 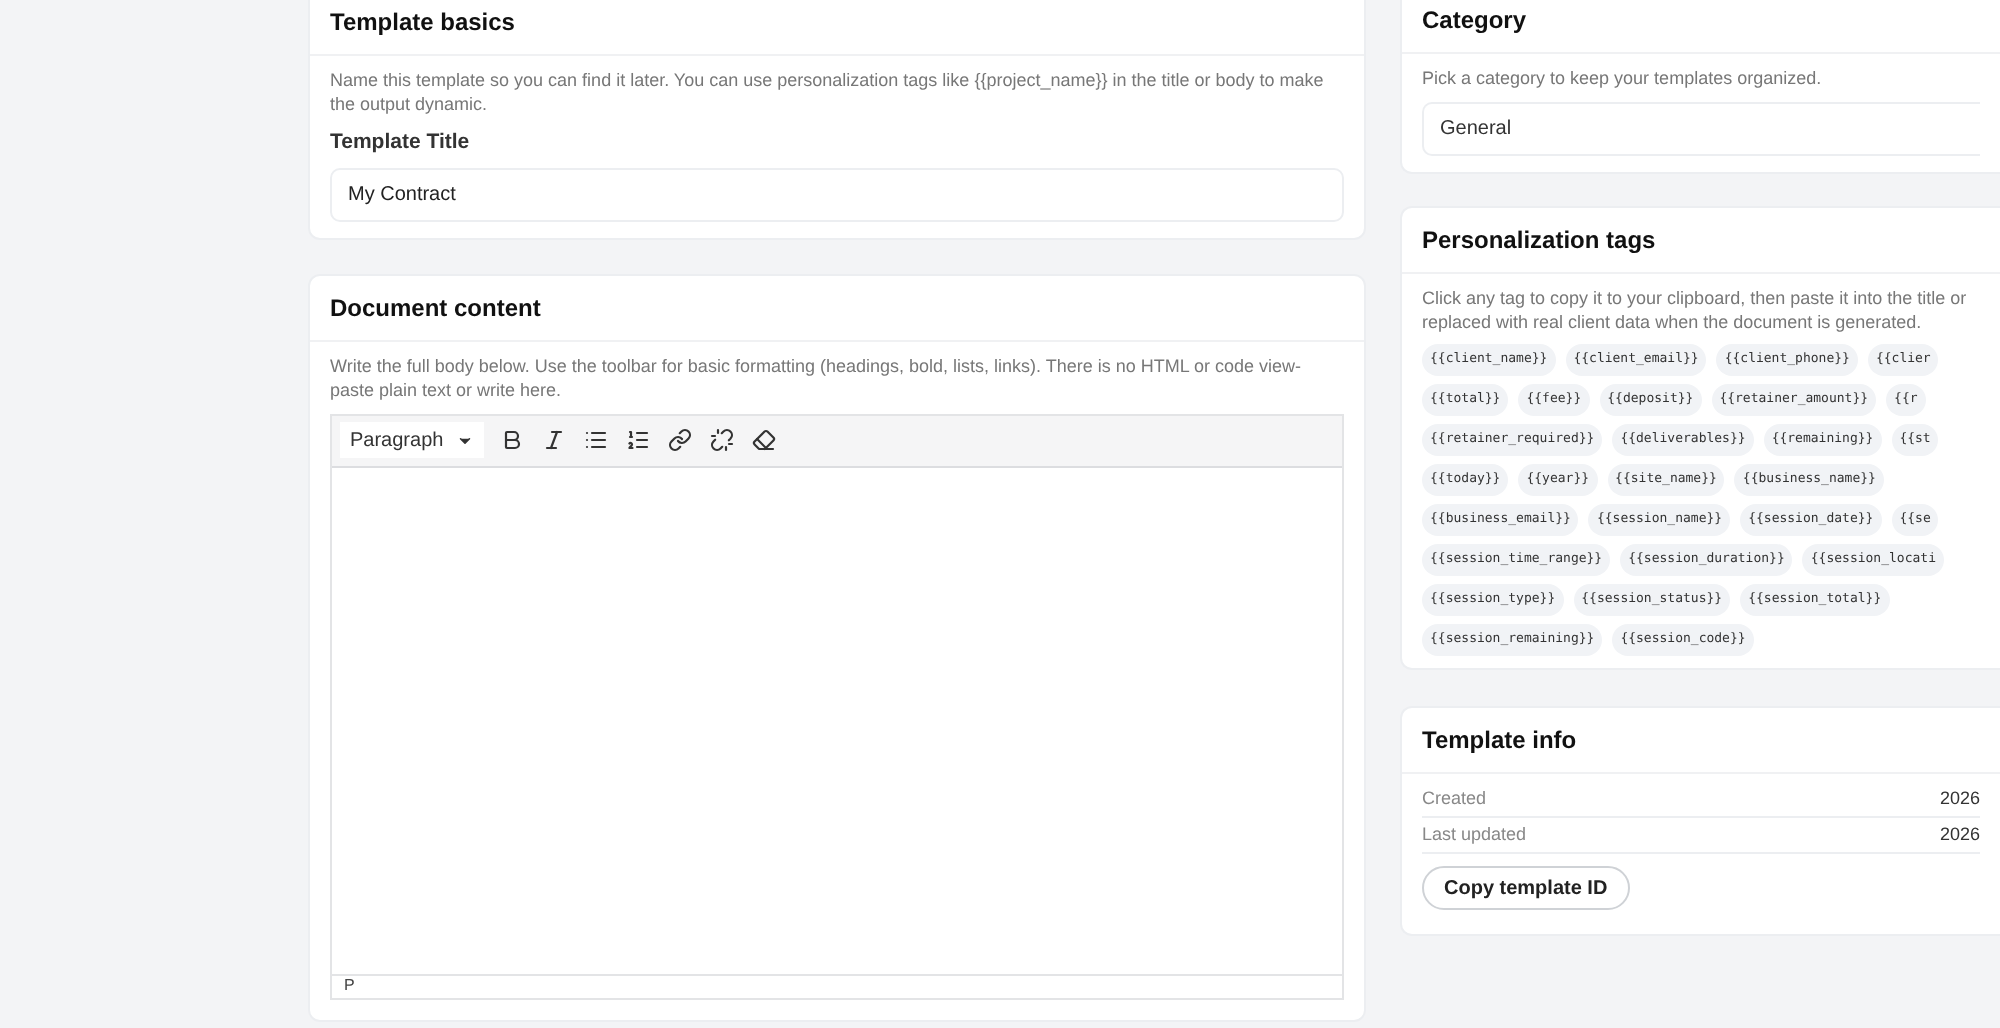 What do you see at coordinates (1526, 888) in the screenshot?
I see `copy-id-button: Copy template ID` at bounding box center [1526, 888].